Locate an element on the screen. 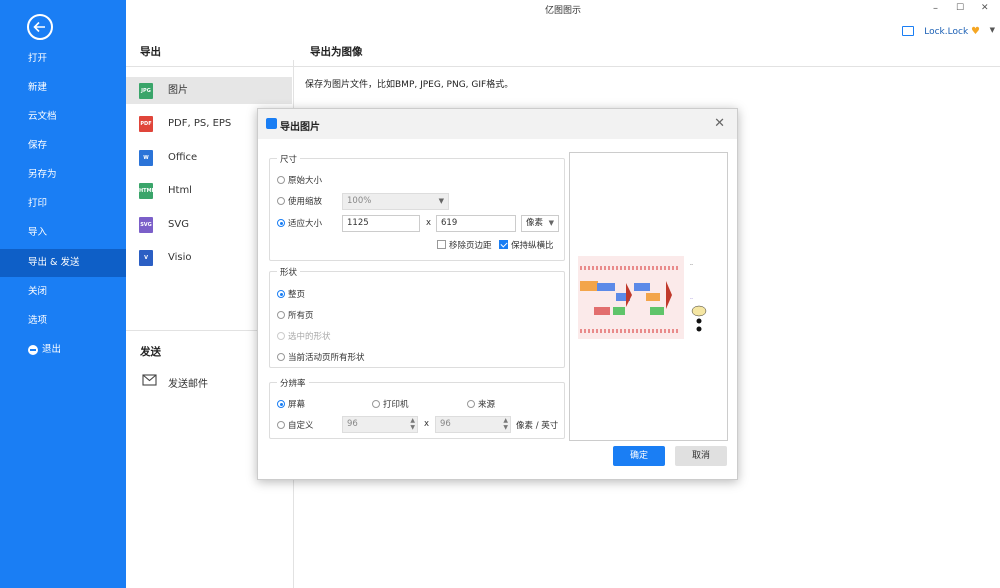 This screenshot has width=1000, height=588. word-file-icon: W is located at coordinates (146, 158).